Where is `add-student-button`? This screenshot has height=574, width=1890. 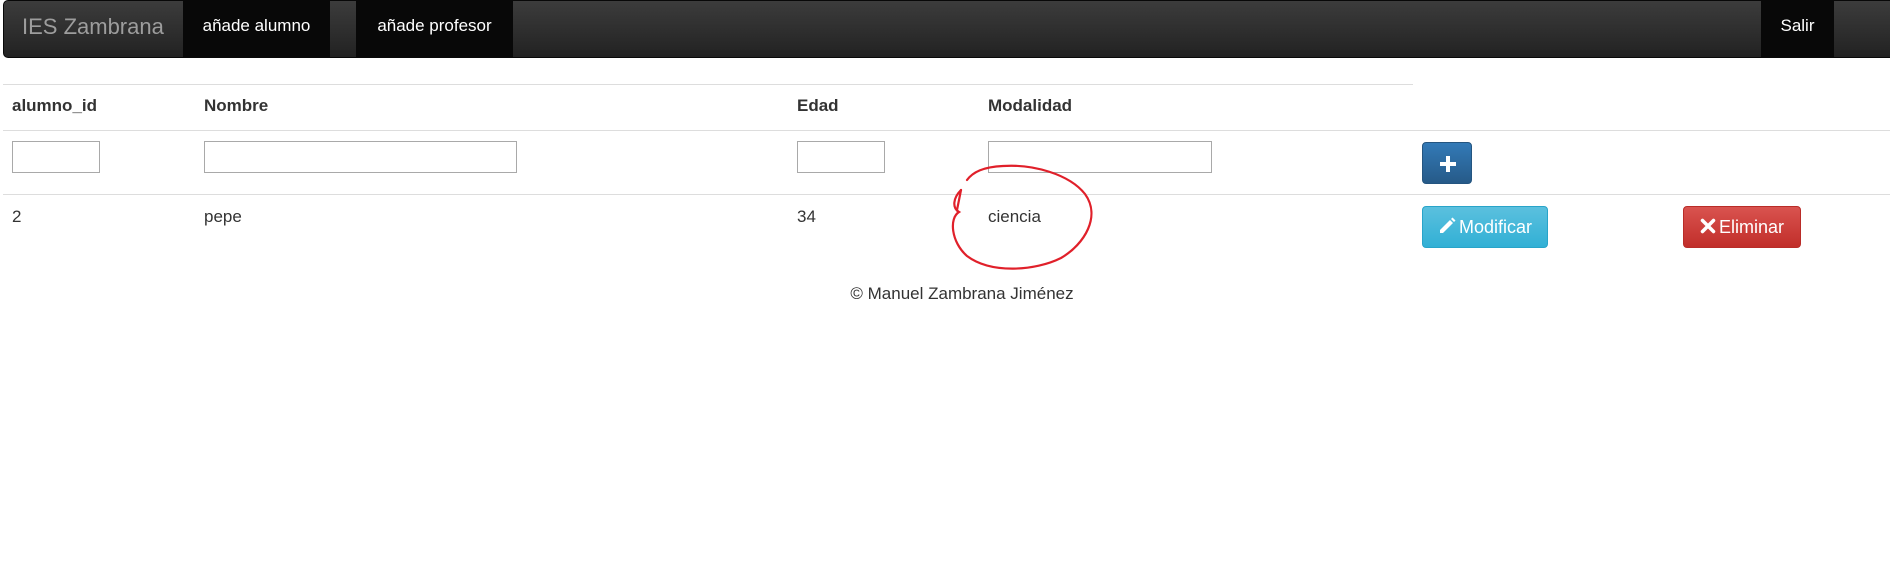
add-student-button is located at coordinates (1447, 163).